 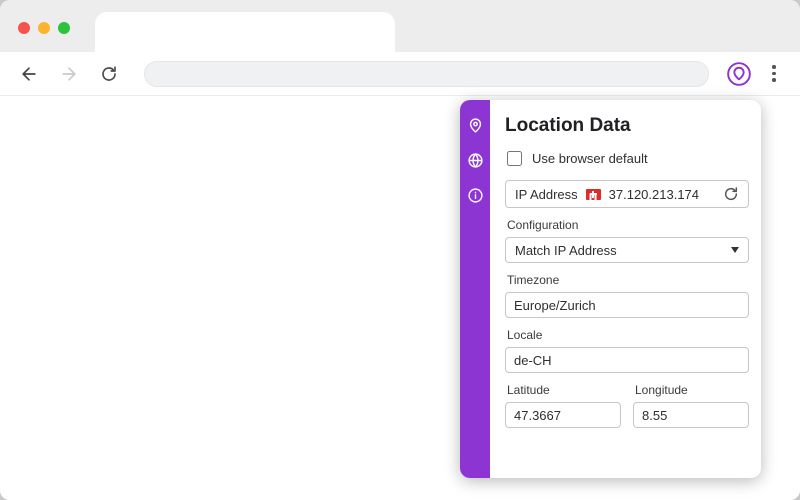 I want to click on info-icon, so click(x=475, y=195).